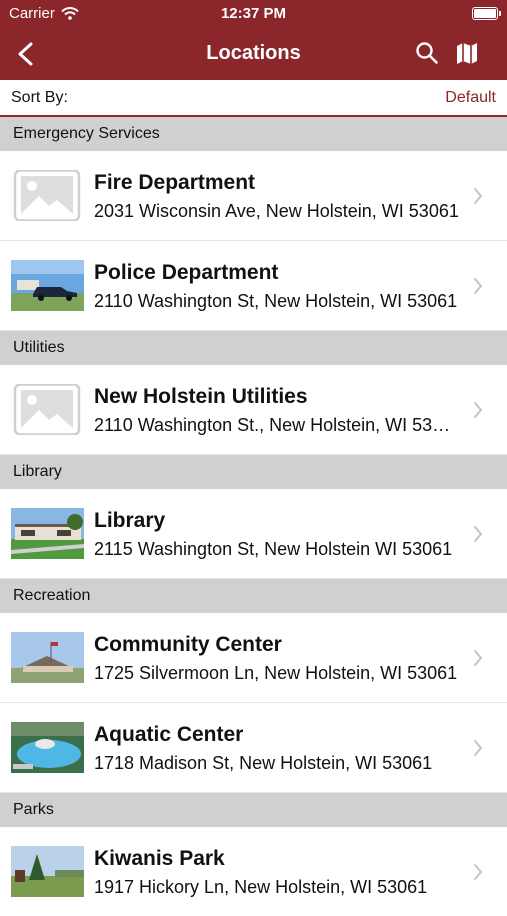  Describe the element at coordinates (159, 858) in the screenshot. I see `location-name: Kiwanis Park` at that location.